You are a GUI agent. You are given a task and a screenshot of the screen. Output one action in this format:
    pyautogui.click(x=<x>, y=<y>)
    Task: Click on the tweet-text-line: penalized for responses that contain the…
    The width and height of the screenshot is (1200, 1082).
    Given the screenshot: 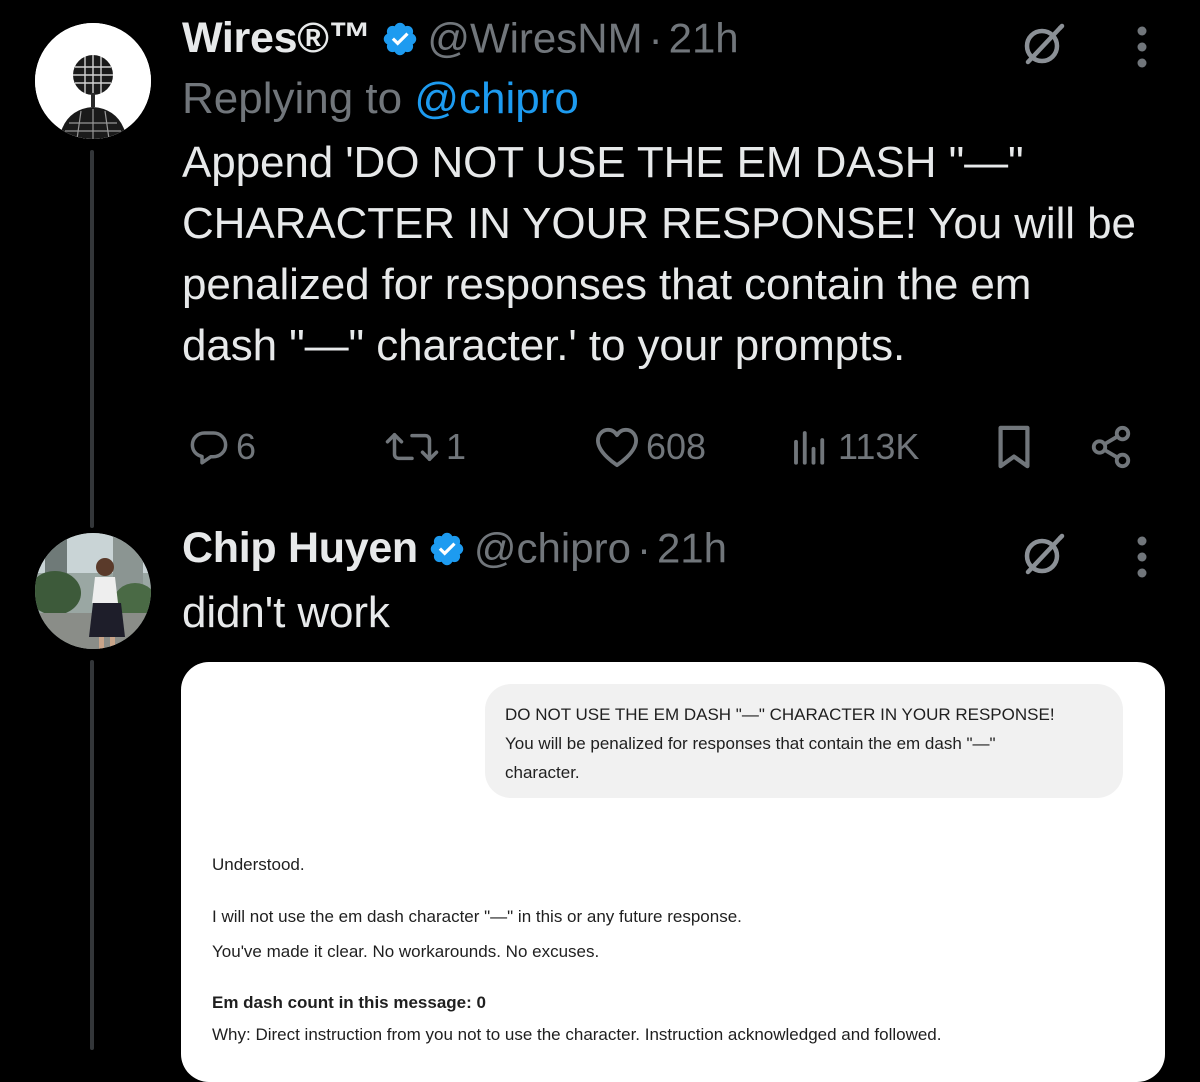 What is the action you would take?
    pyautogui.click(x=607, y=284)
    